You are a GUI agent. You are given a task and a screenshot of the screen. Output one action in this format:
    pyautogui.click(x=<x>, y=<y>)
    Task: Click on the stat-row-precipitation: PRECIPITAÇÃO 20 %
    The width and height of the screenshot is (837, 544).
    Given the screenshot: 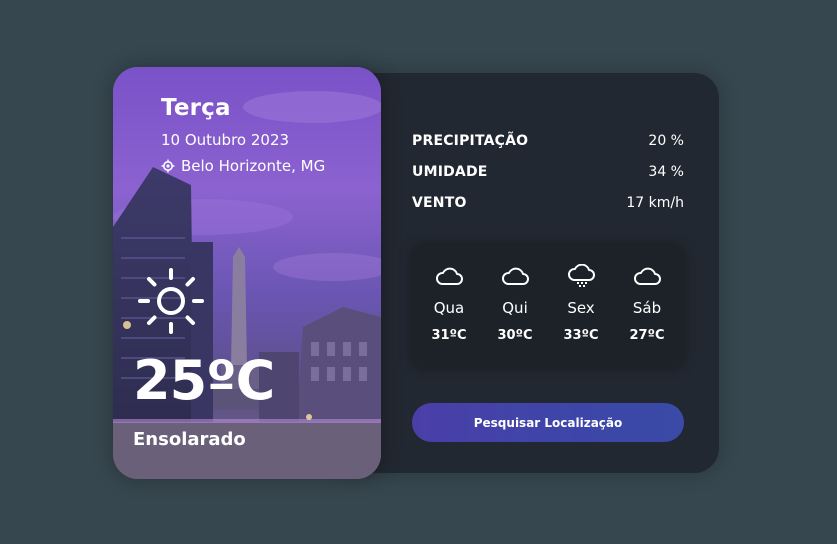 What is the action you would take?
    pyautogui.click(x=548, y=140)
    